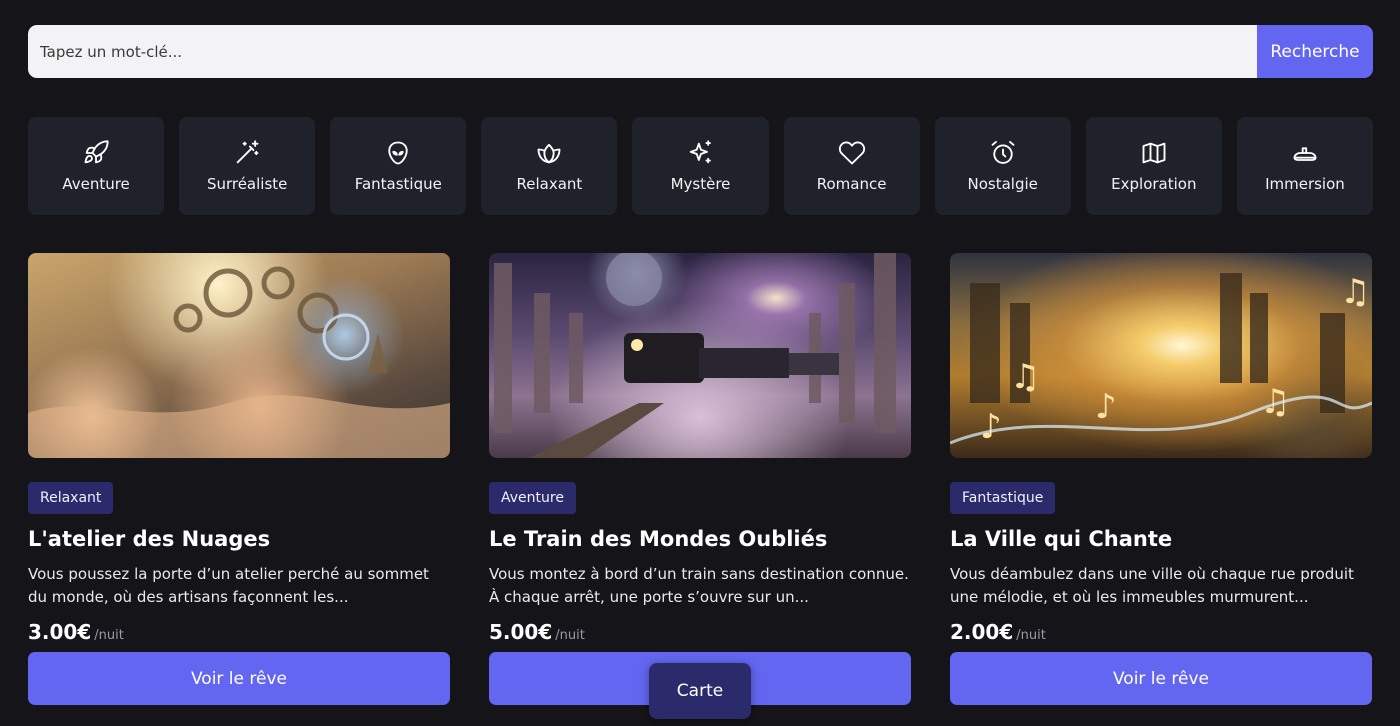  I want to click on category-label: Nostalgie, so click(1002, 184).